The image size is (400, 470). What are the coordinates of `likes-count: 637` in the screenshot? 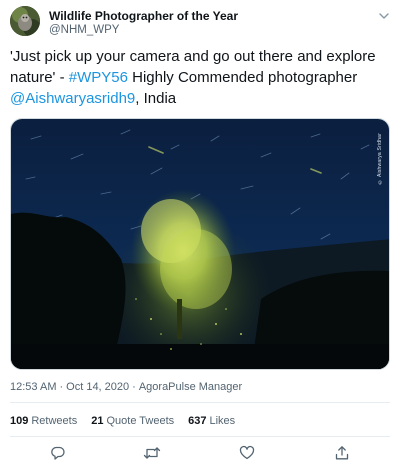 It's located at (197, 421).